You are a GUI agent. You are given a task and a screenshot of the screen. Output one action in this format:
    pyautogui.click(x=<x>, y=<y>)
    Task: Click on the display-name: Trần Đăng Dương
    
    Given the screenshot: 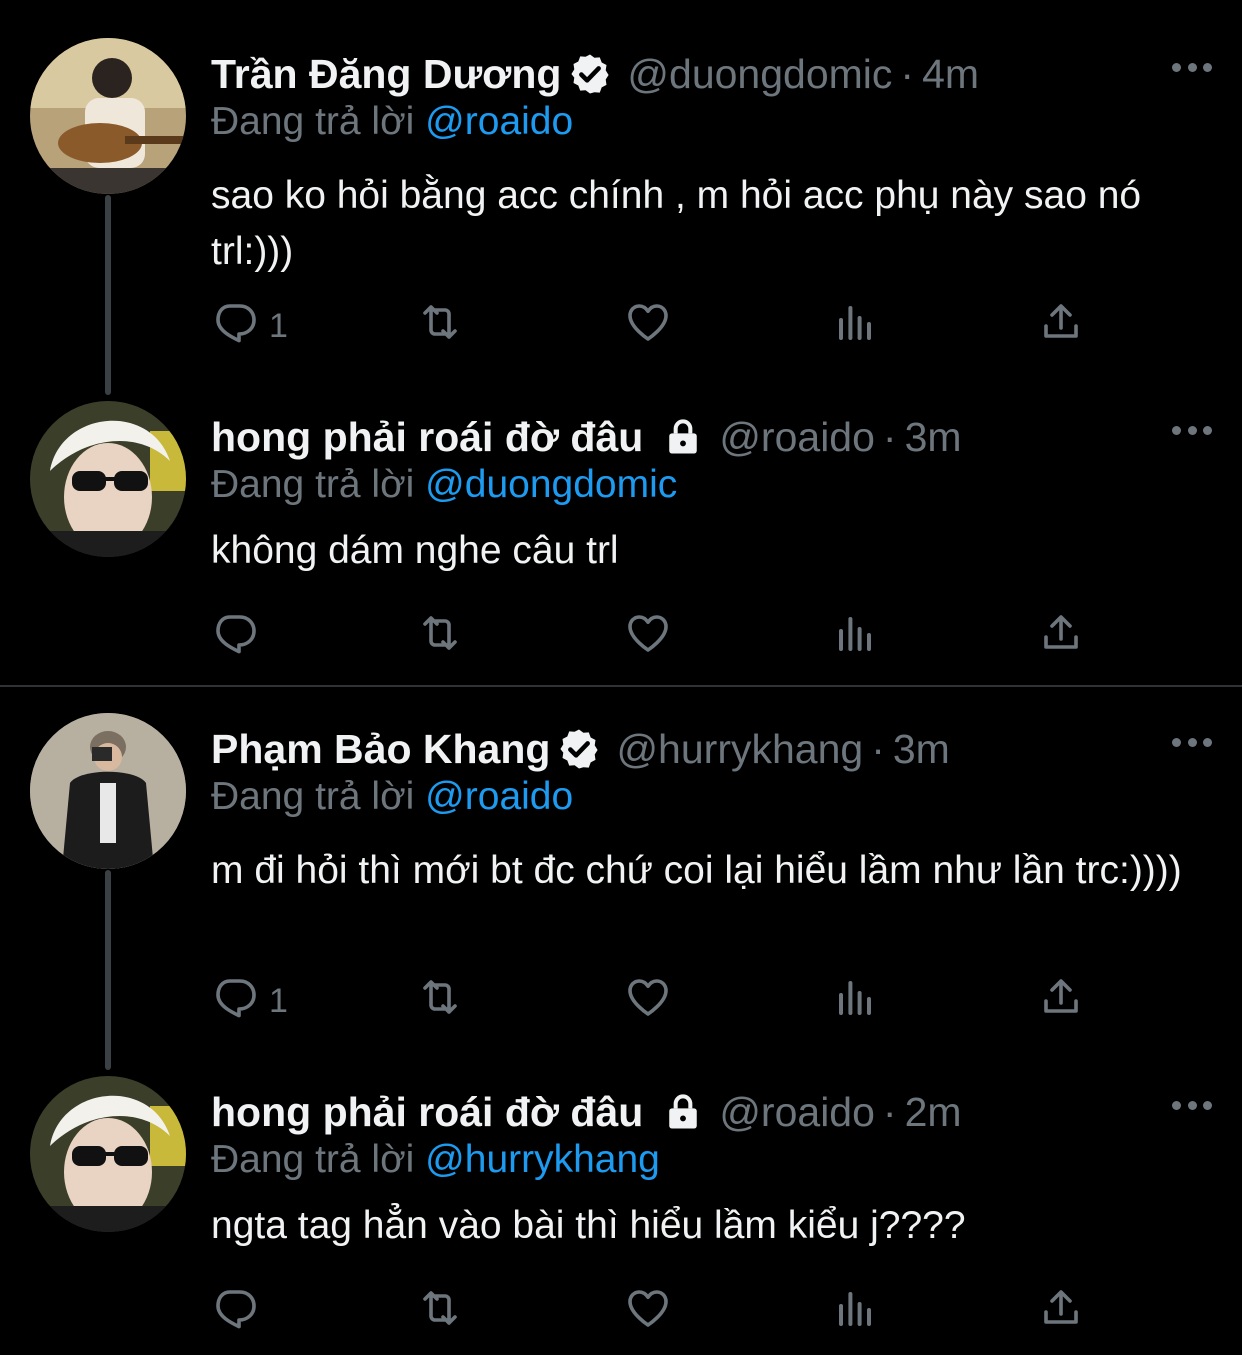 What is the action you would take?
    pyautogui.click(x=386, y=74)
    